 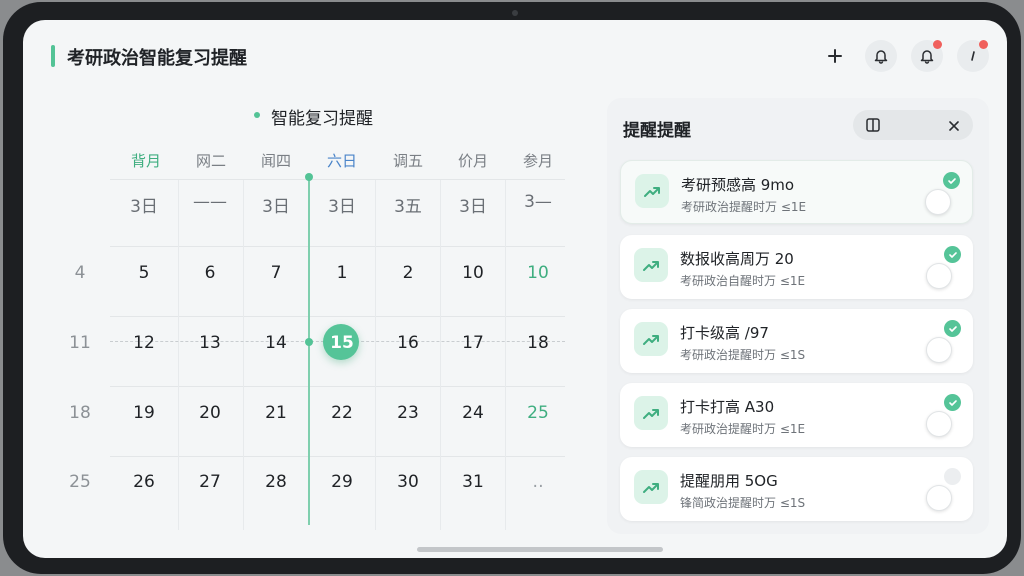 What do you see at coordinates (342, 343) in the screenshot?
I see `calendar-day-today: 15` at bounding box center [342, 343].